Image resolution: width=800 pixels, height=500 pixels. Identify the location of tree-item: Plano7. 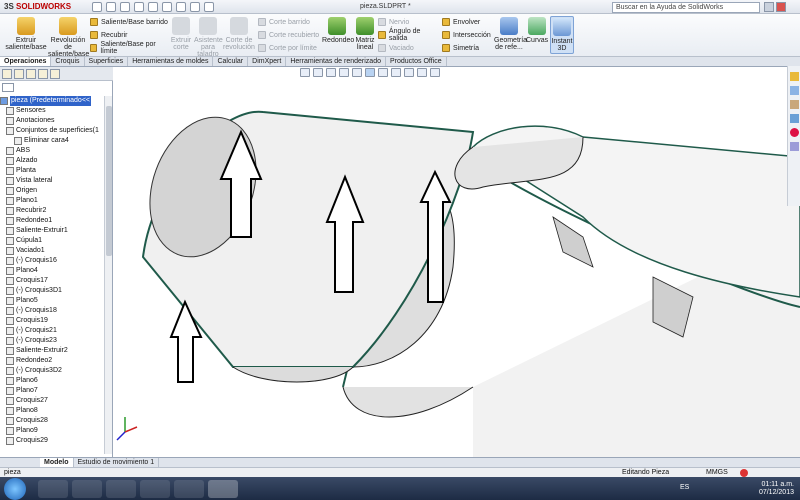
(52, 391).